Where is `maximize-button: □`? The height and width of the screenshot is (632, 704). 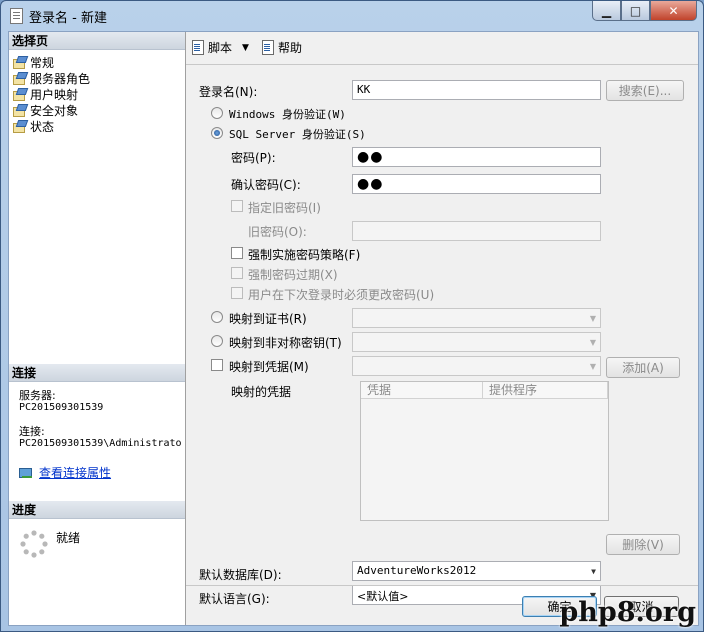 maximize-button: □ is located at coordinates (635, 11).